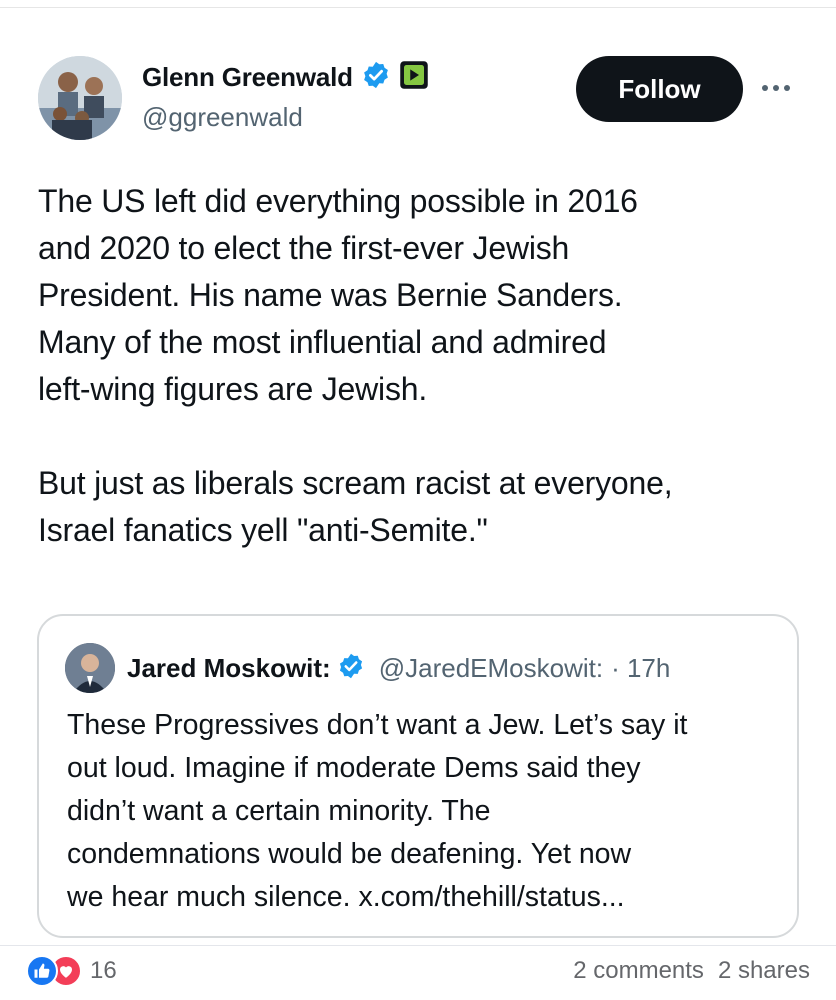 Image resolution: width=836 pixels, height=1000 pixels. I want to click on author-avatar, so click(80, 98).